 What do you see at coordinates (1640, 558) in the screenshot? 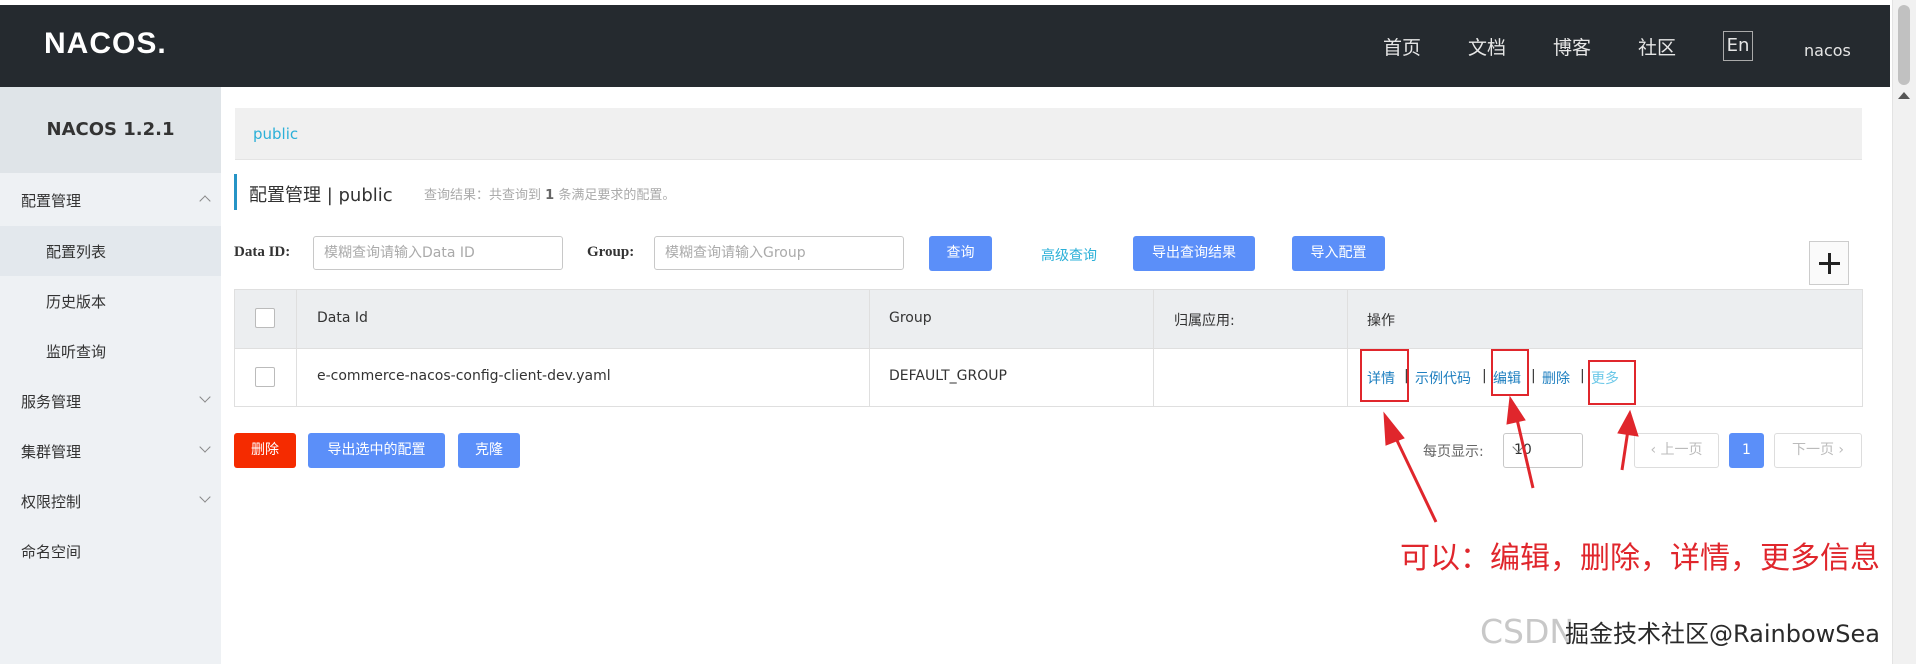
I see `annotation-text: 可以：编辑，删除，详情，更多信息` at bounding box center [1640, 558].